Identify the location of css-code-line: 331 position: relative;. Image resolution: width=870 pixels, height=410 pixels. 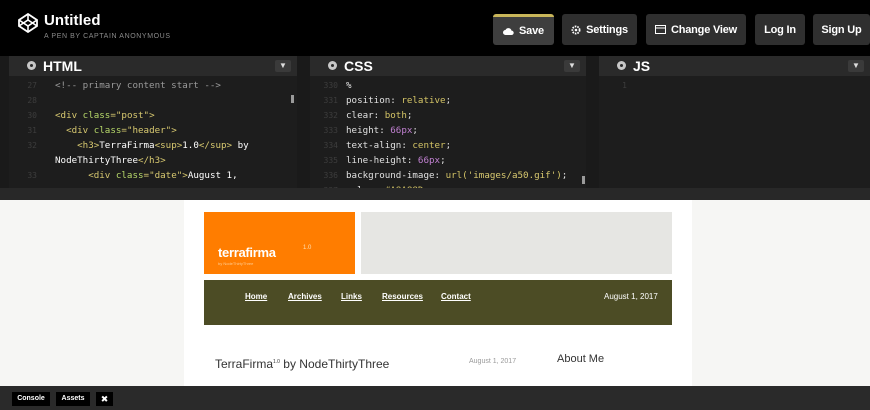
(448, 100).